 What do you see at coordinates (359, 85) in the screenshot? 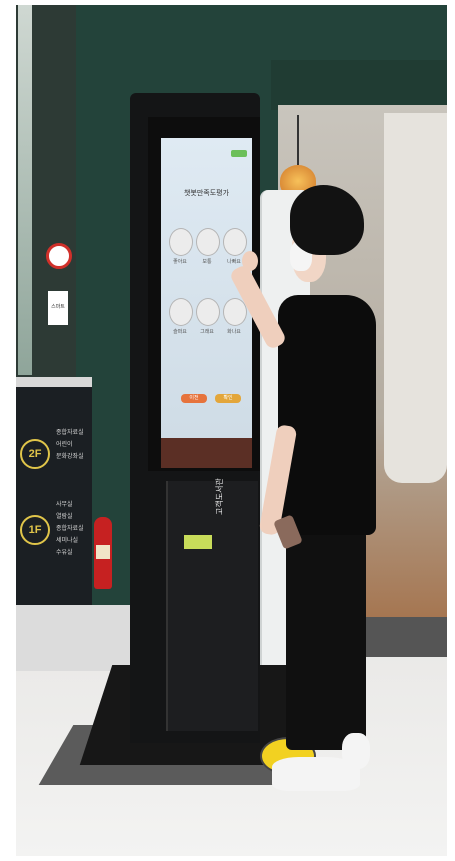
I see `door-frame` at bounding box center [359, 85].